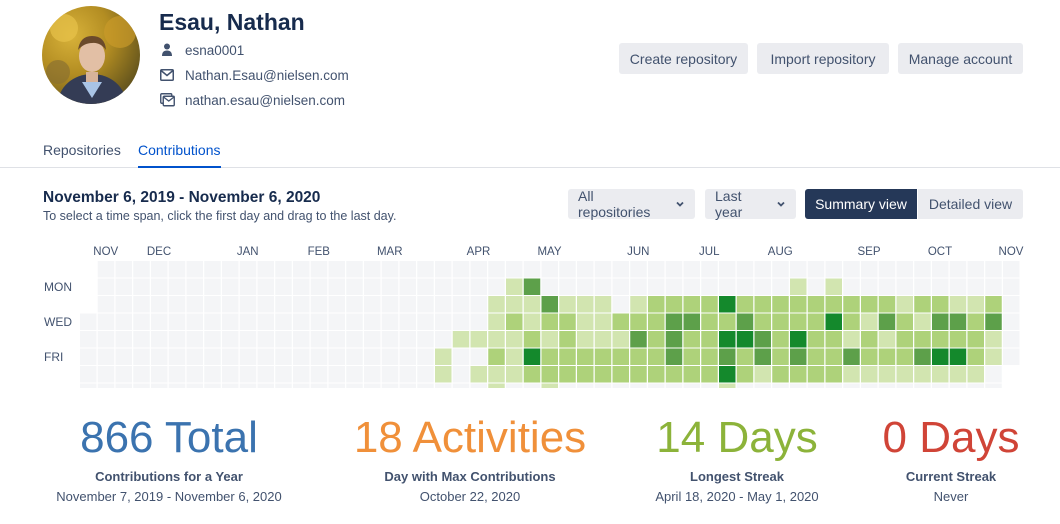  Describe the element at coordinates (82, 154) in the screenshot. I see `tab-repositories: Repositories` at that location.